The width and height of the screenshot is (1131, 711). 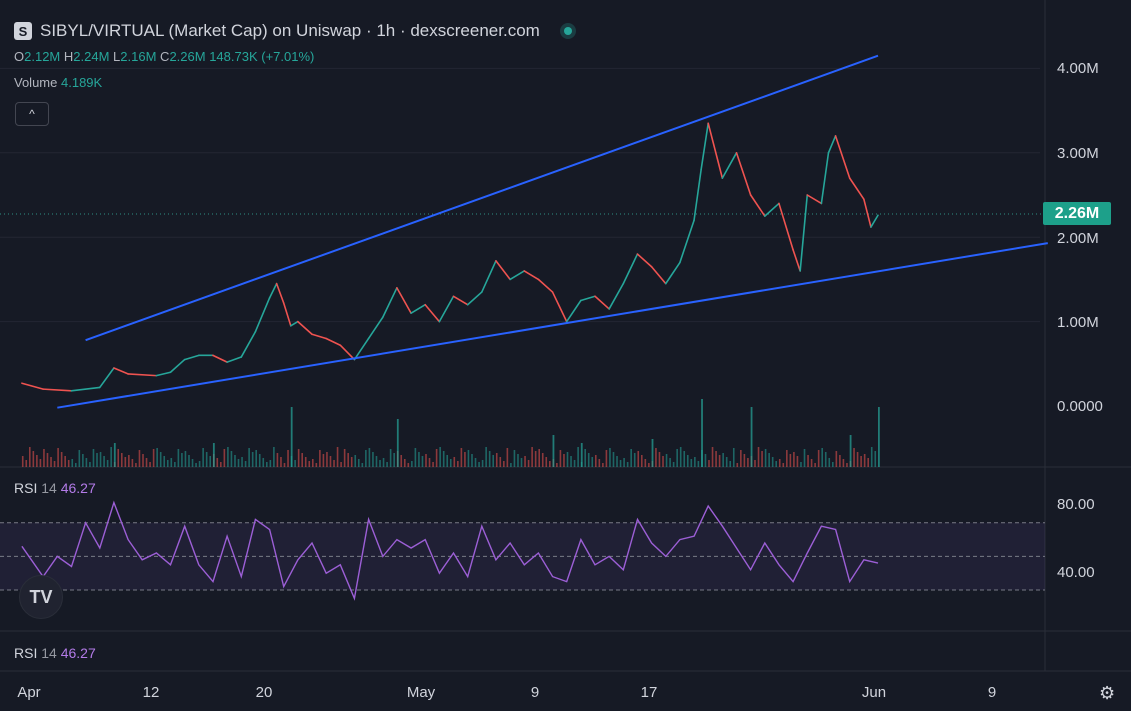 What do you see at coordinates (19, 56) in the screenshot?
I see `ohlc-key-open: O` at bounding box center [19, 56].